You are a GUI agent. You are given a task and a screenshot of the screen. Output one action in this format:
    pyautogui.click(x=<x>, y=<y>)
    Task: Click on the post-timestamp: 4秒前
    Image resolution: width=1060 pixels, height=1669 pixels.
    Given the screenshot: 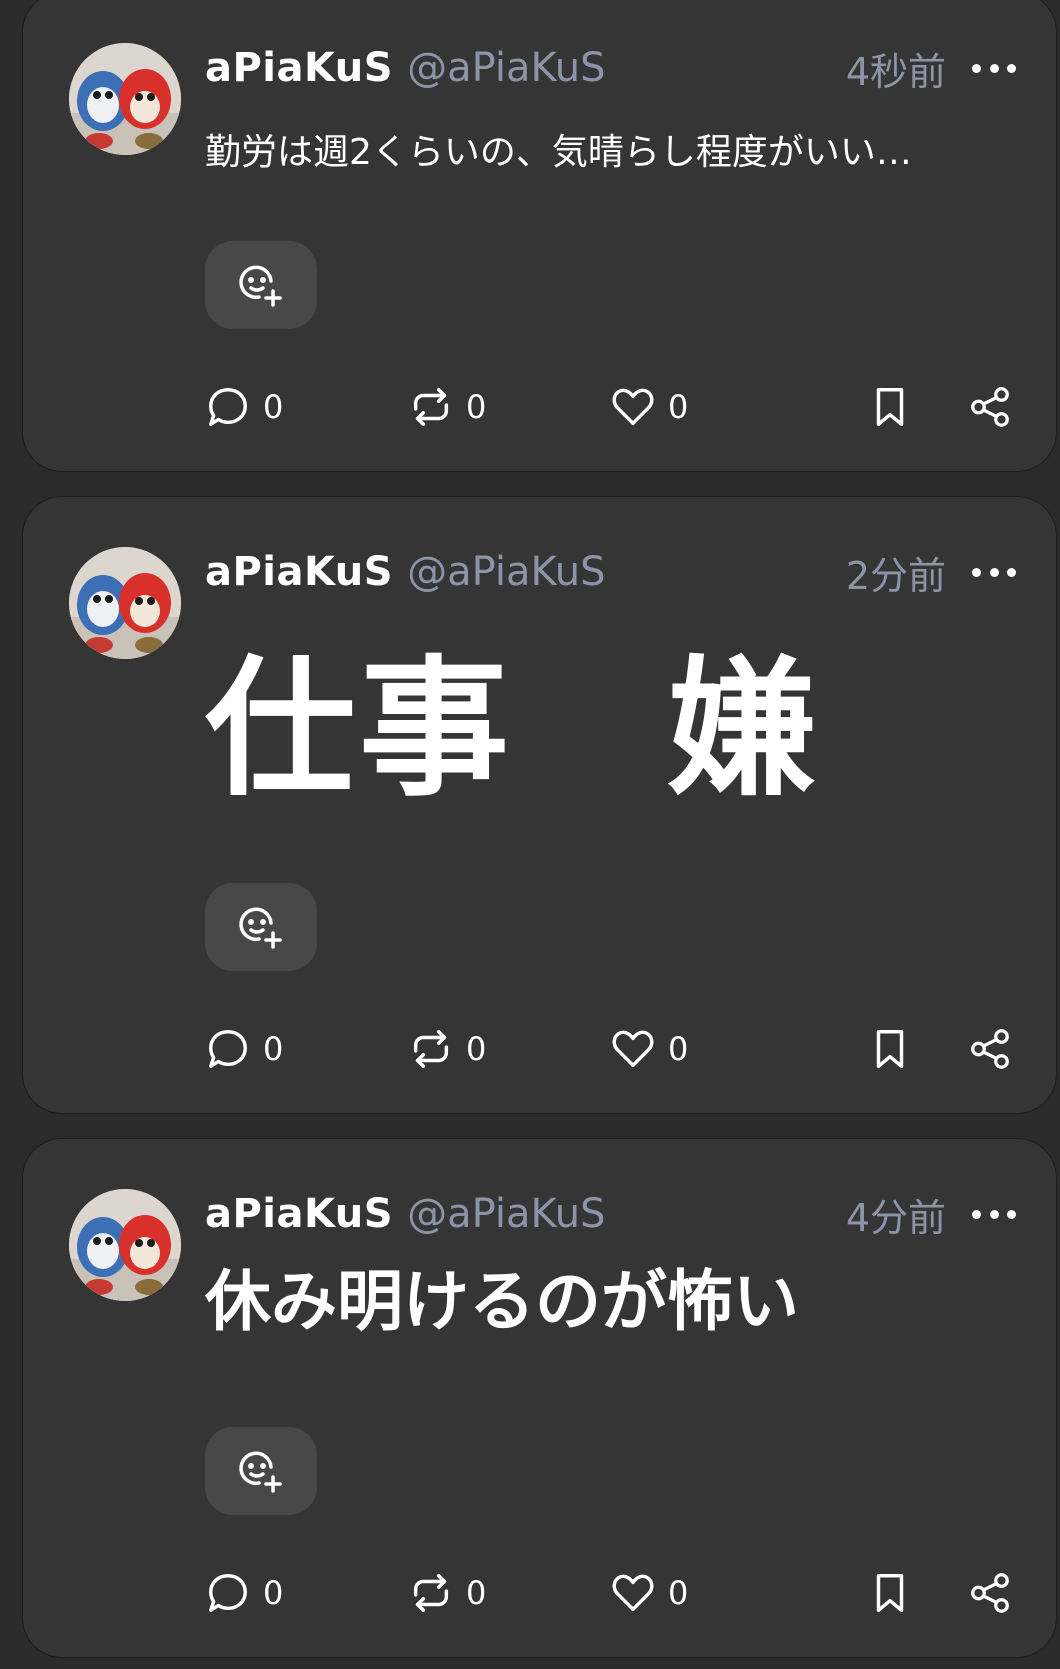 What is the action you would take?
    pyautogui.click(x=896, y=68)
    